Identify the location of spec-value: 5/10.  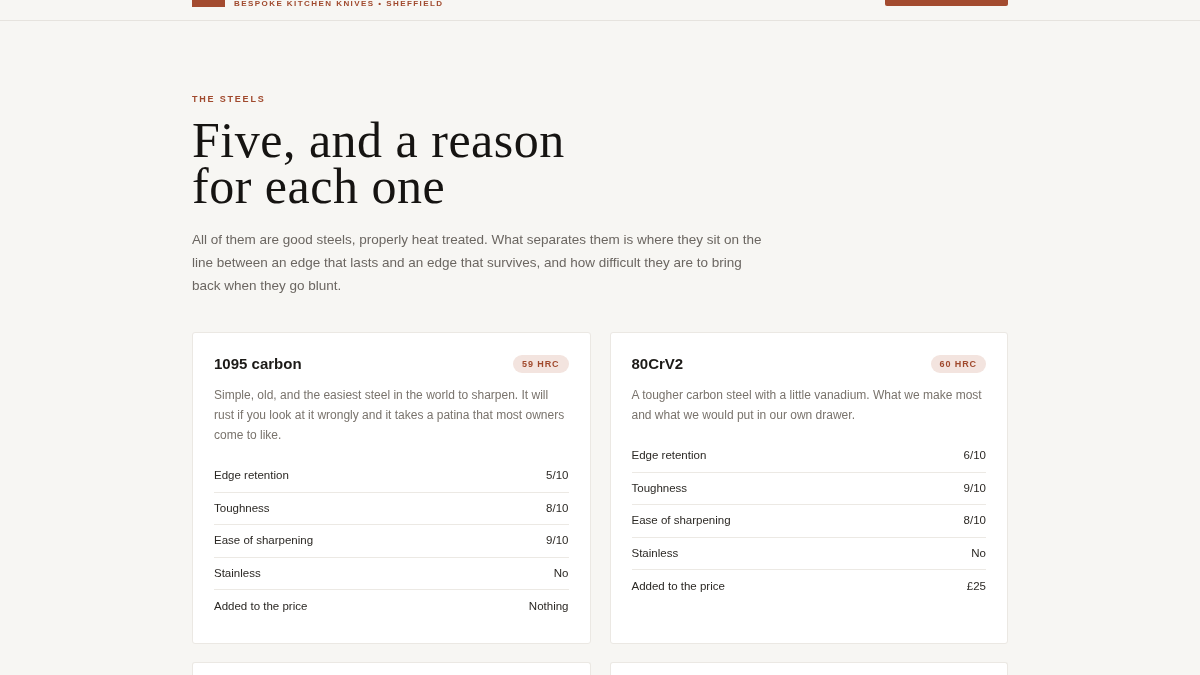
(557, 476).